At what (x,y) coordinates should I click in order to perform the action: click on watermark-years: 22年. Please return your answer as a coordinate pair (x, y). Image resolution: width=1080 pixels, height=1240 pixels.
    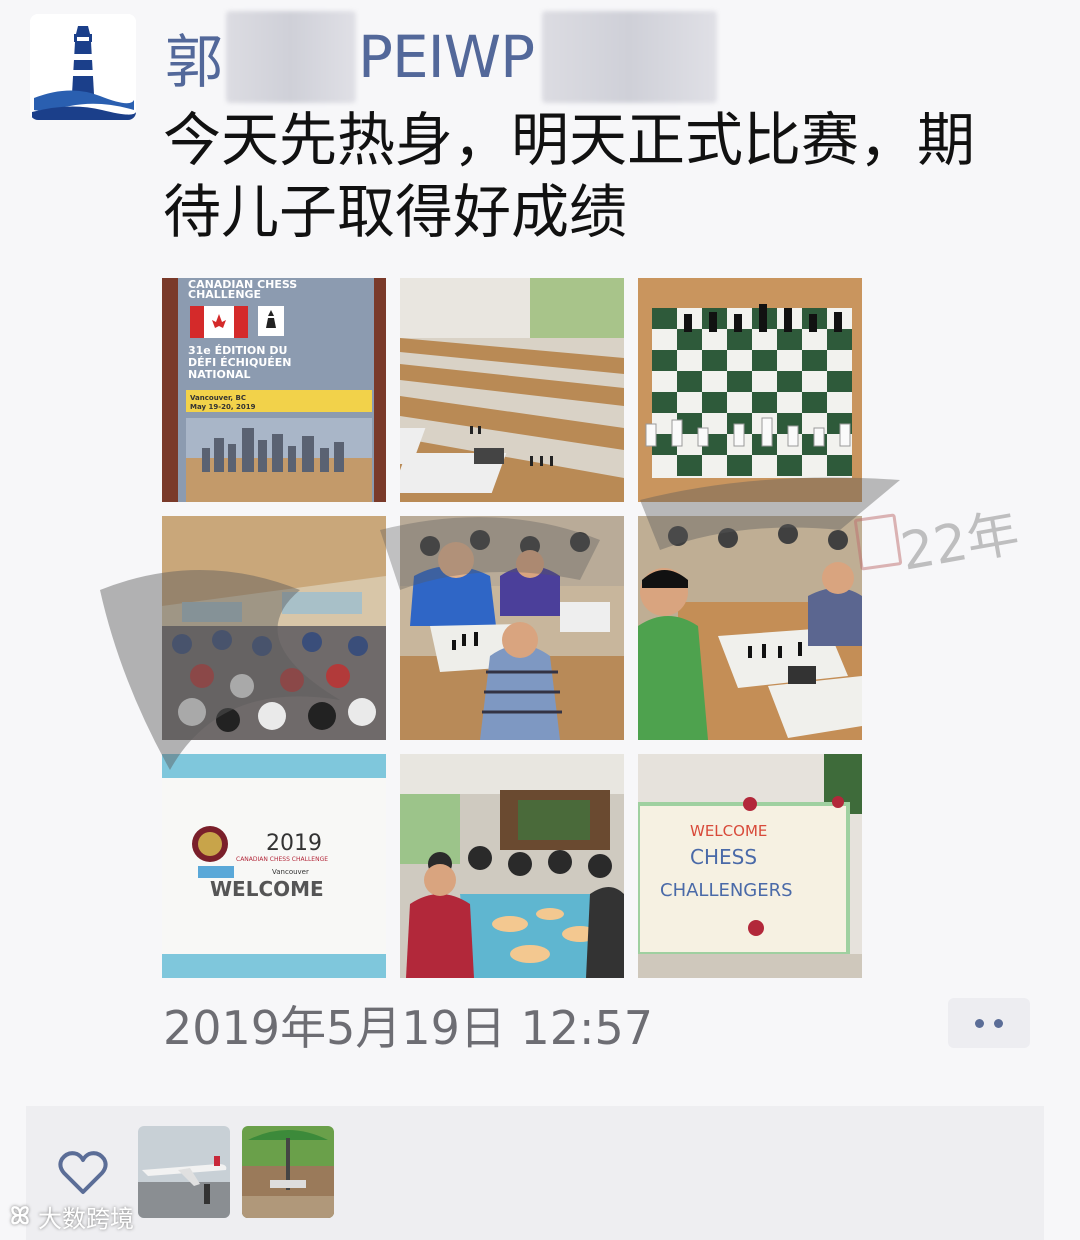
    Looking at the image, I should click on (960, 543).